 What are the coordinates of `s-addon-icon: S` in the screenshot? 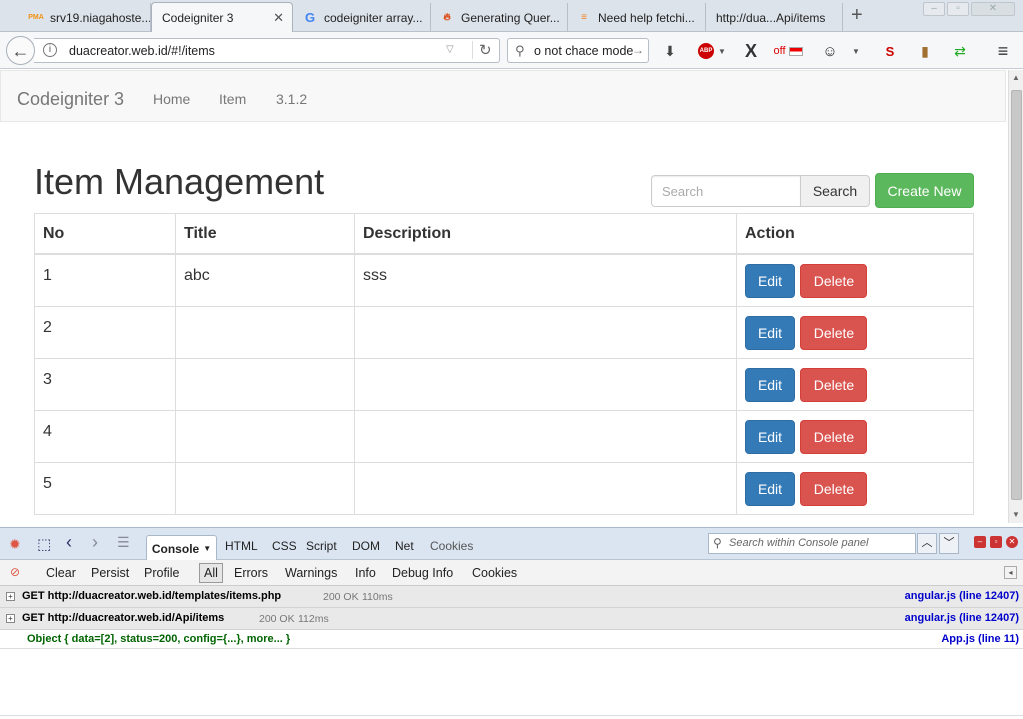 It's located at (890, 51).